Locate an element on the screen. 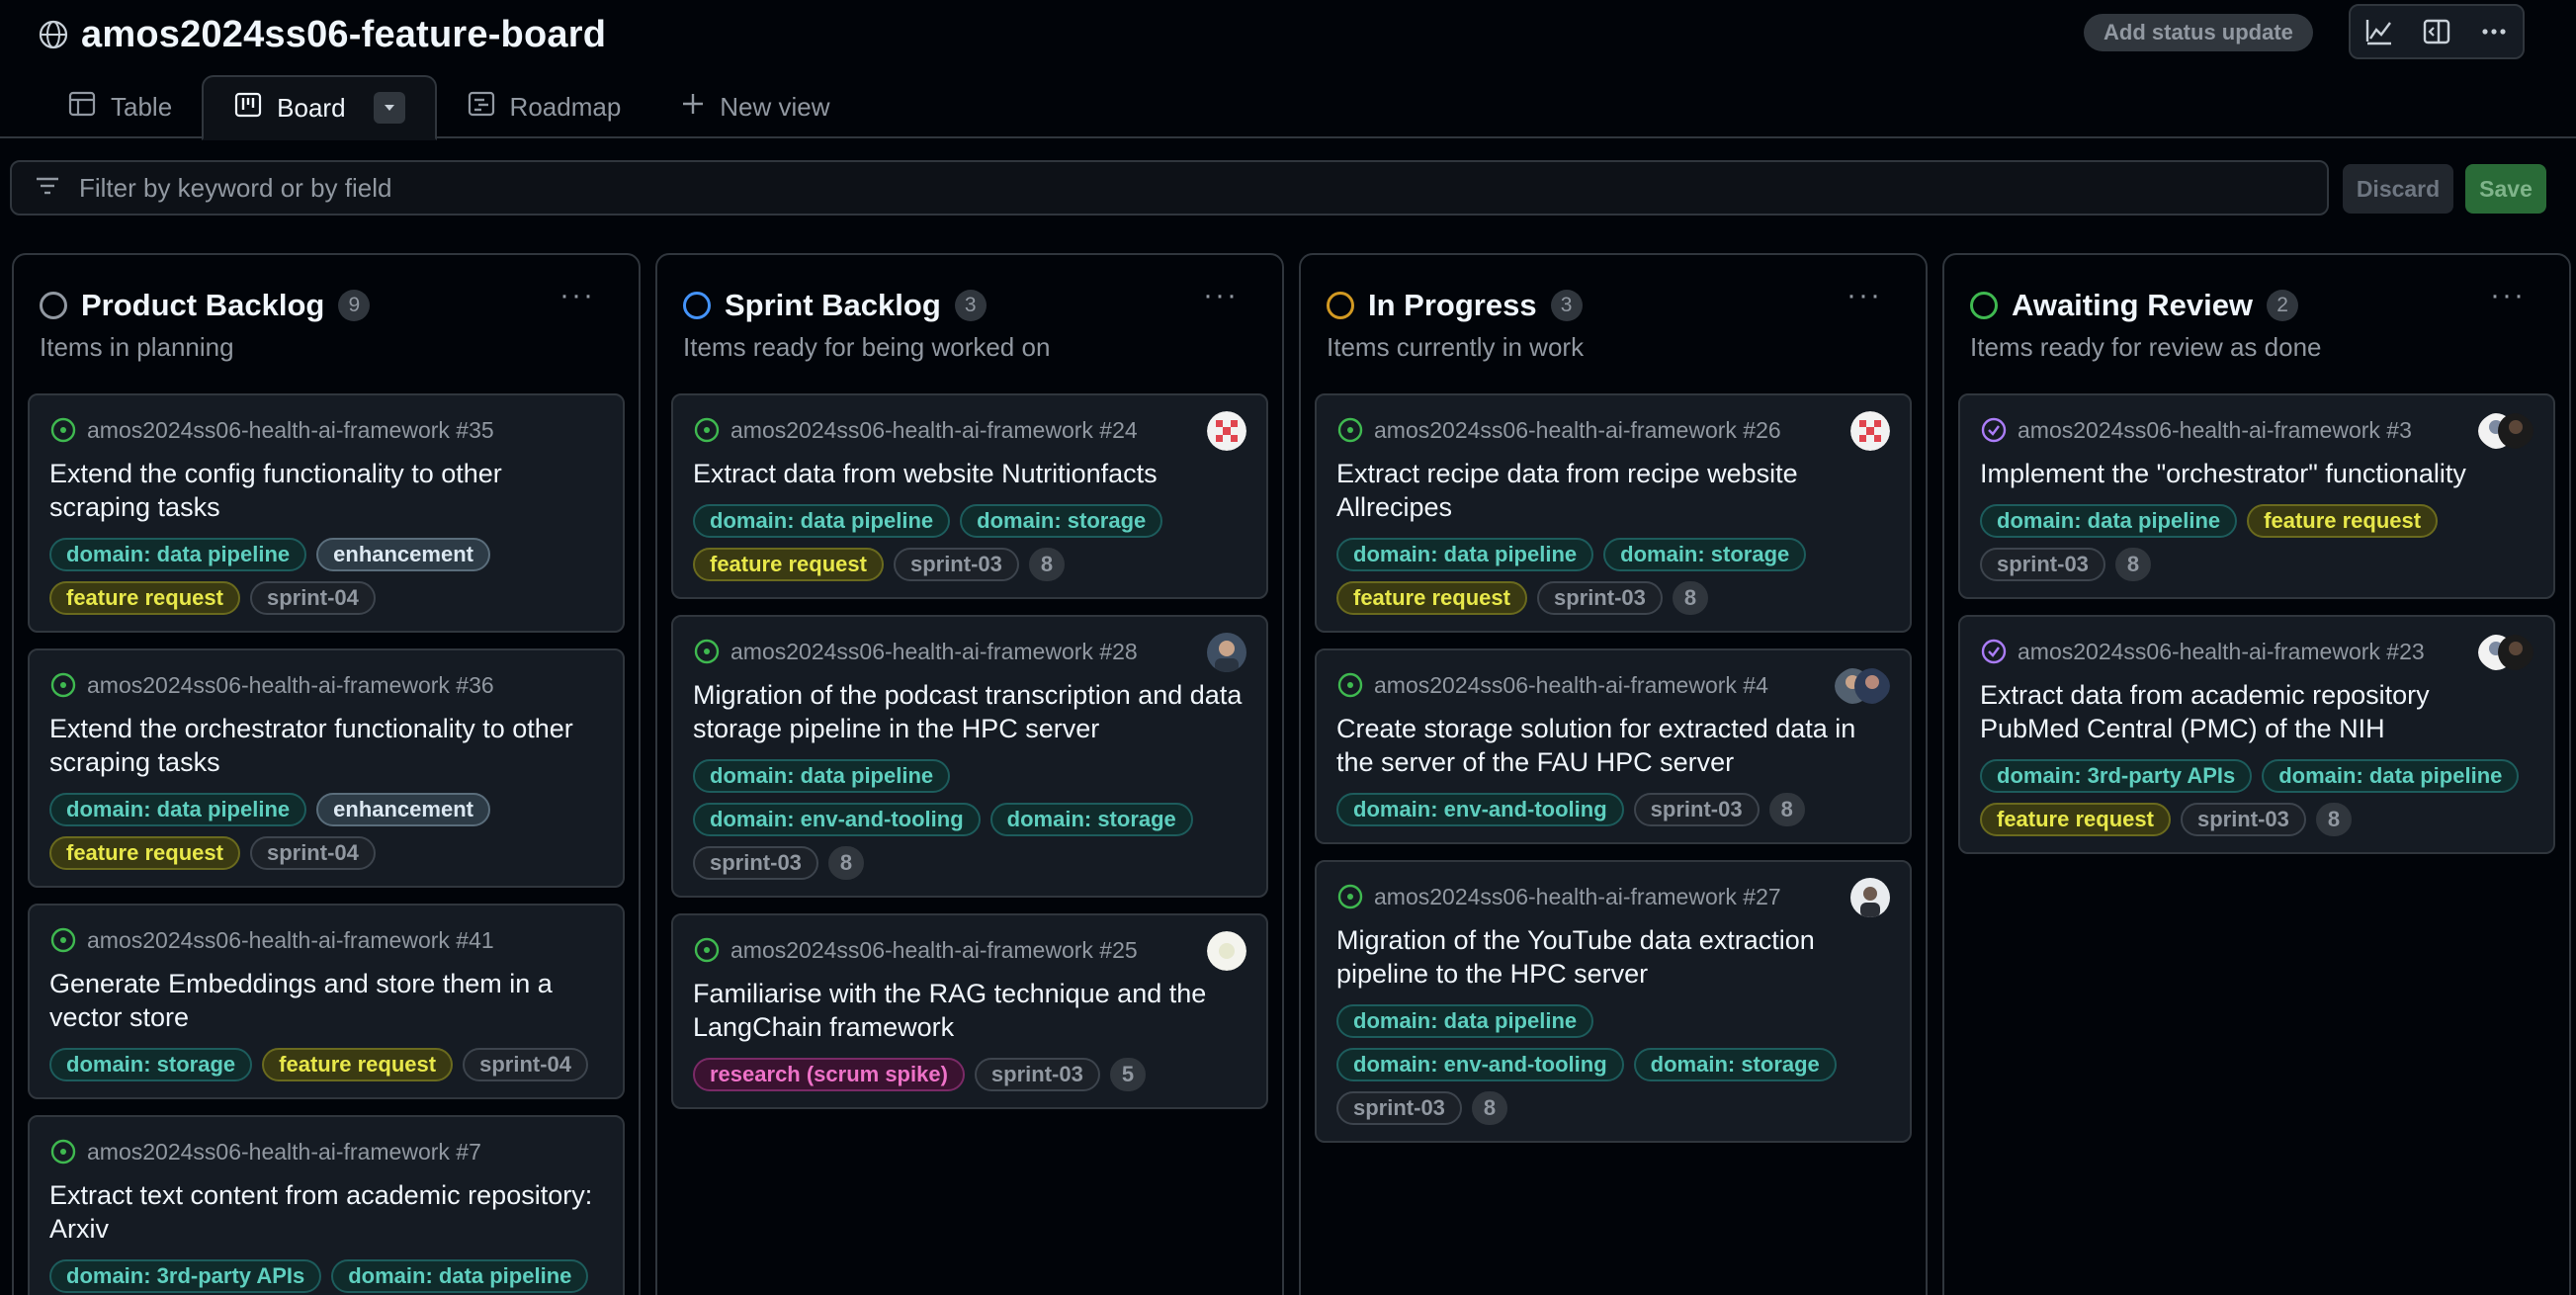  tab-roadmap: Roadmap is located at coordinates (544, 106).